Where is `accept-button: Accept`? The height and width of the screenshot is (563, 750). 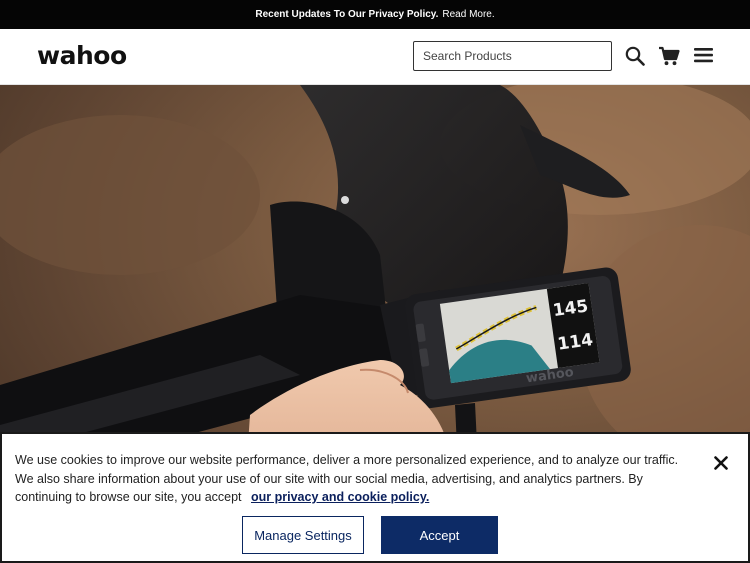
accept-button: Accept is located at coordinates (439, 535).